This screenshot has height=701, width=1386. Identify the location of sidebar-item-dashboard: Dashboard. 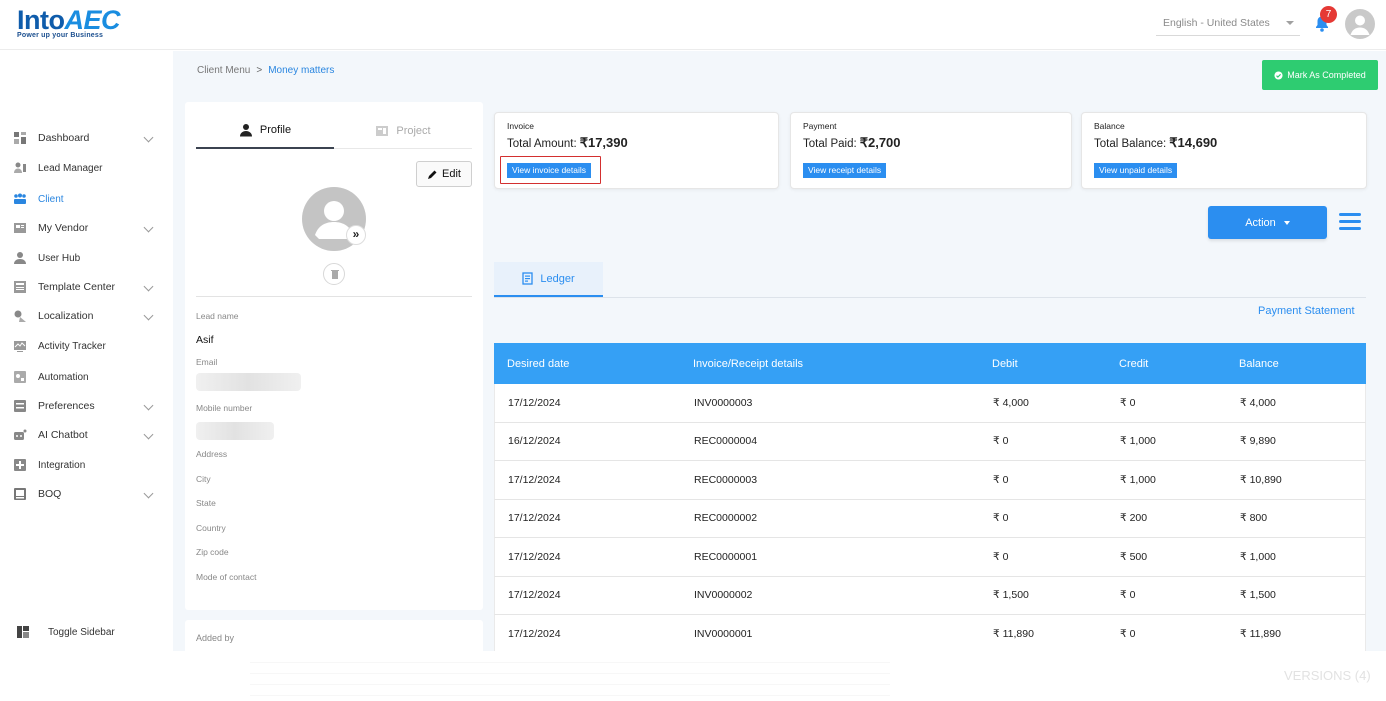
(86, 138).